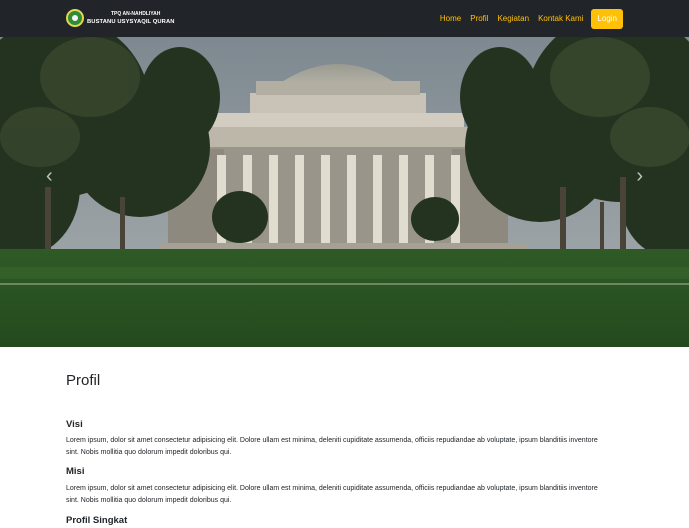  Describe the element at coordinates (97, 520) in the screenshot. I see `profil-singkat-heading: Profil Singkat` at that location.